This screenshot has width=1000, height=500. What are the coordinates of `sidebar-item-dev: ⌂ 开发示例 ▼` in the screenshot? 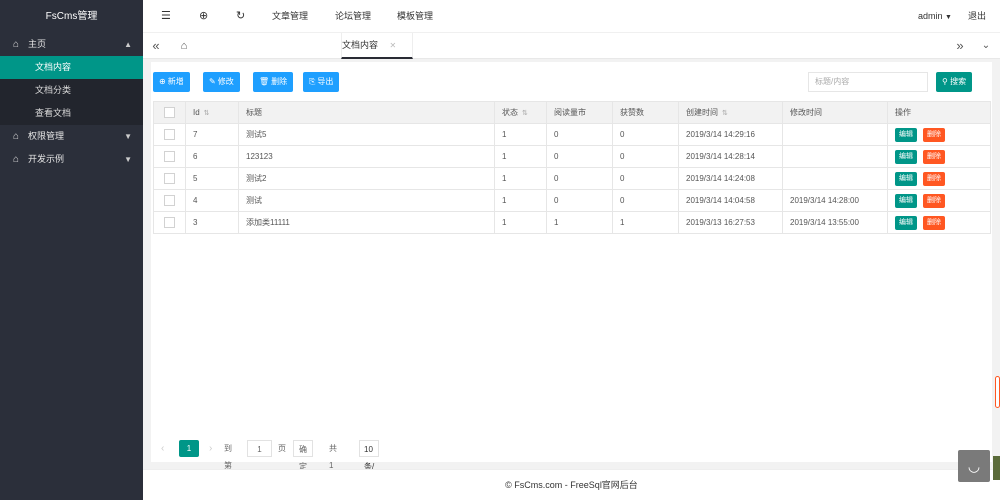 It's located at (71, 159).